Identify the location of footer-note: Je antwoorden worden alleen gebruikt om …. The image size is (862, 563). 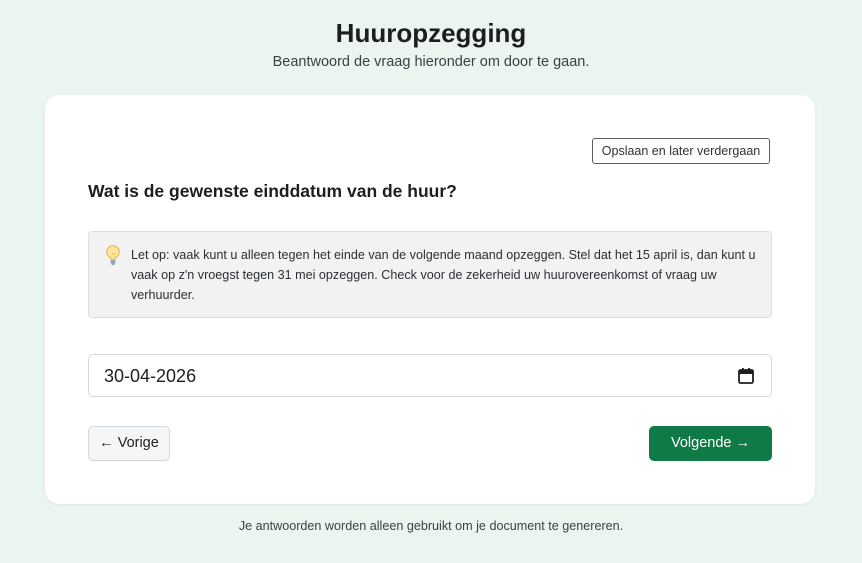
(431, 526).